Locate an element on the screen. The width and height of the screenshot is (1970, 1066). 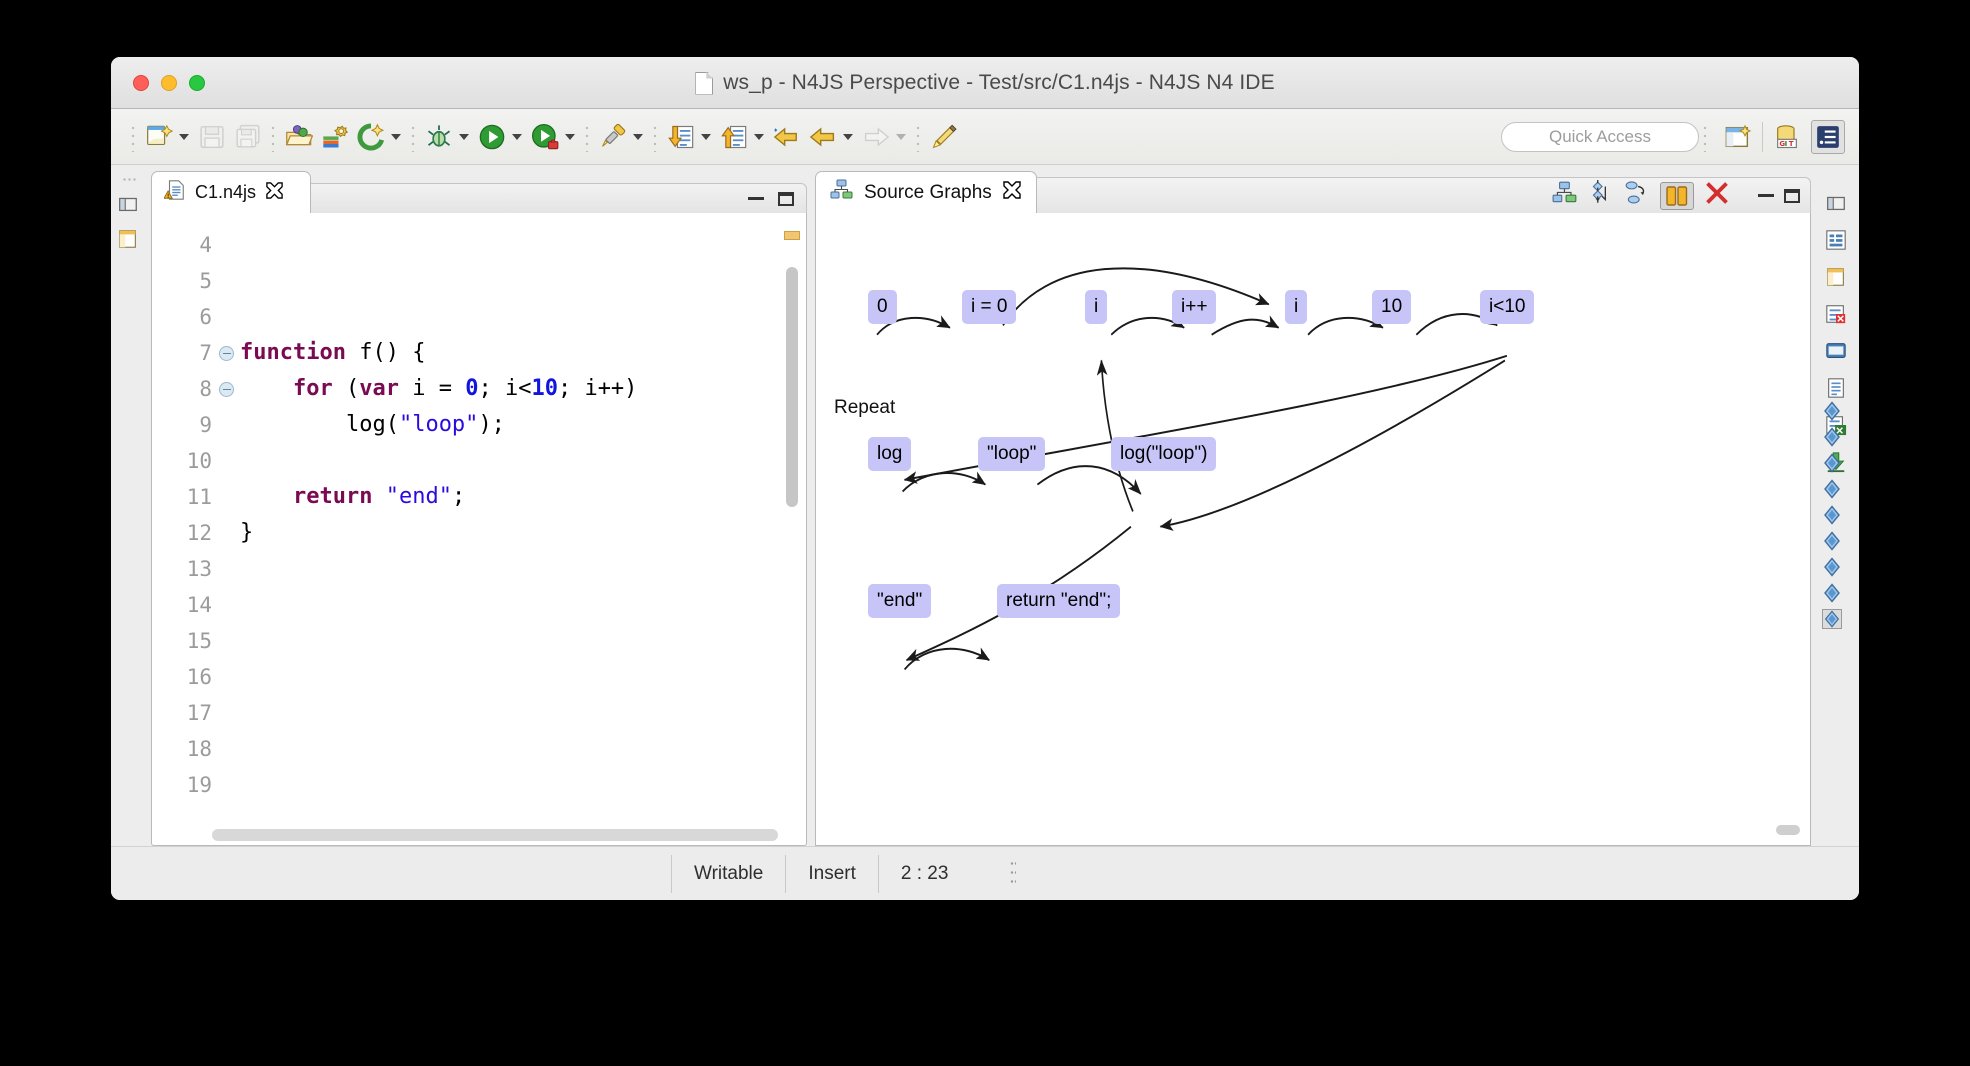
debug-icon is located at coordinates (439, 137).